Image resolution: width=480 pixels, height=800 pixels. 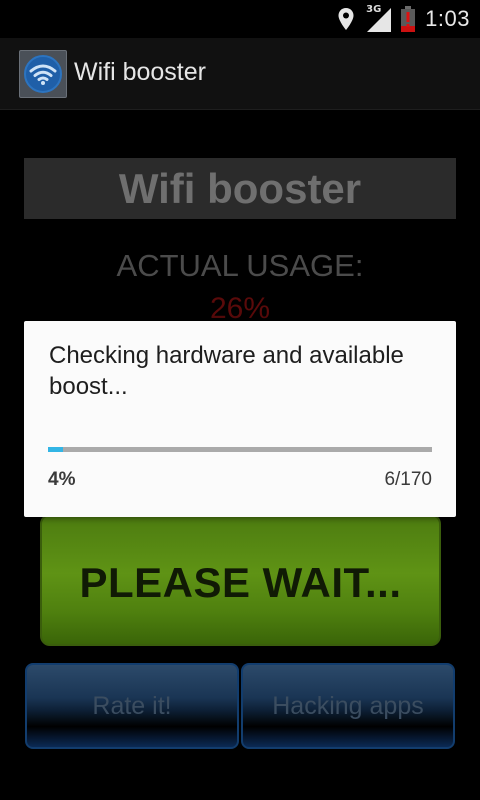 I want to click on wifi-icon, so click(x=43, y=74).